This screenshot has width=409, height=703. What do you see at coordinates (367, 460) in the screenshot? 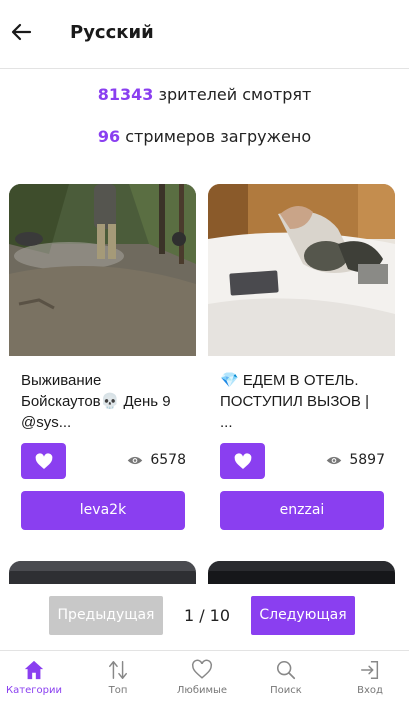
I see `viewer-count-value: 5897` at bounding box center [367, 460].